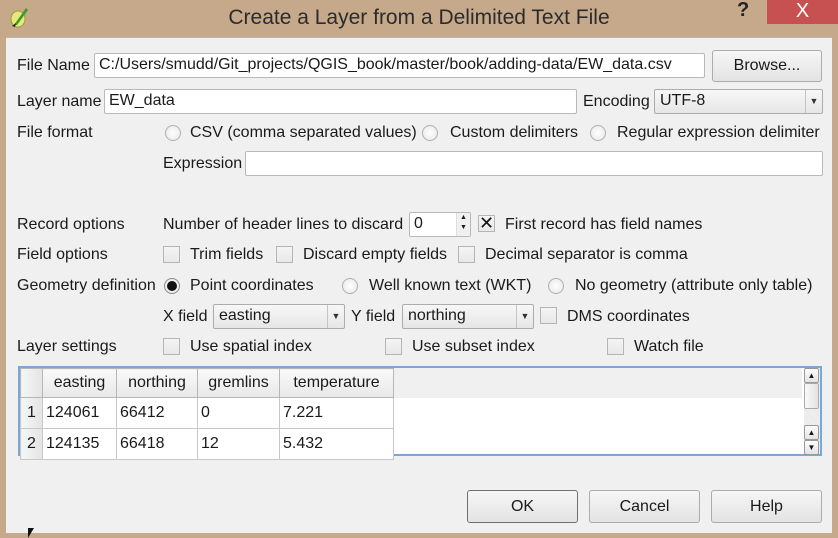 Image resolution: width=838 pixels, height=538 pixels. I want to click on column-header: northing, so click(157, 383).